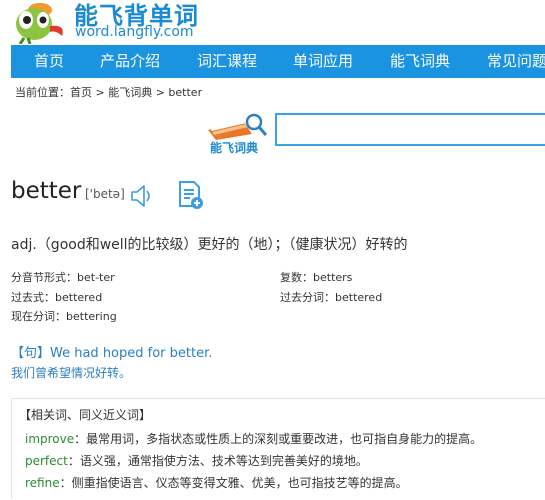 The width and height of the screenshot is (545, 500). Describe the element at coordinates (49, 61) in the screenshot. I see `nav-item-home: 首页` at that location.